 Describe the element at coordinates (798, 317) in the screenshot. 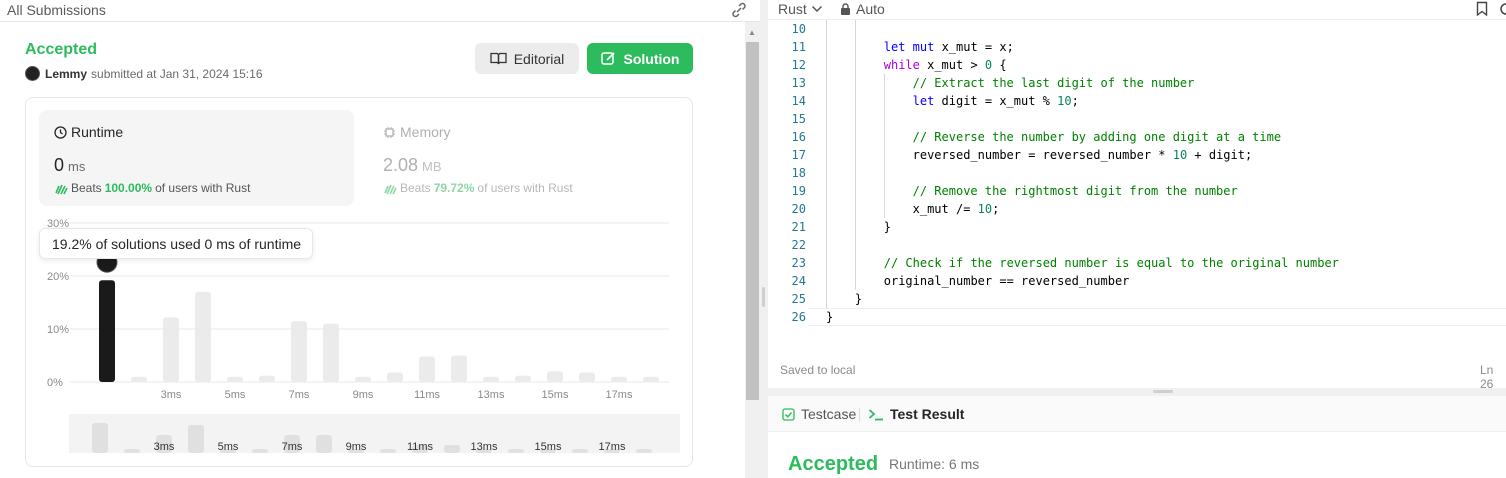

I see `line-number: 26` at that location.